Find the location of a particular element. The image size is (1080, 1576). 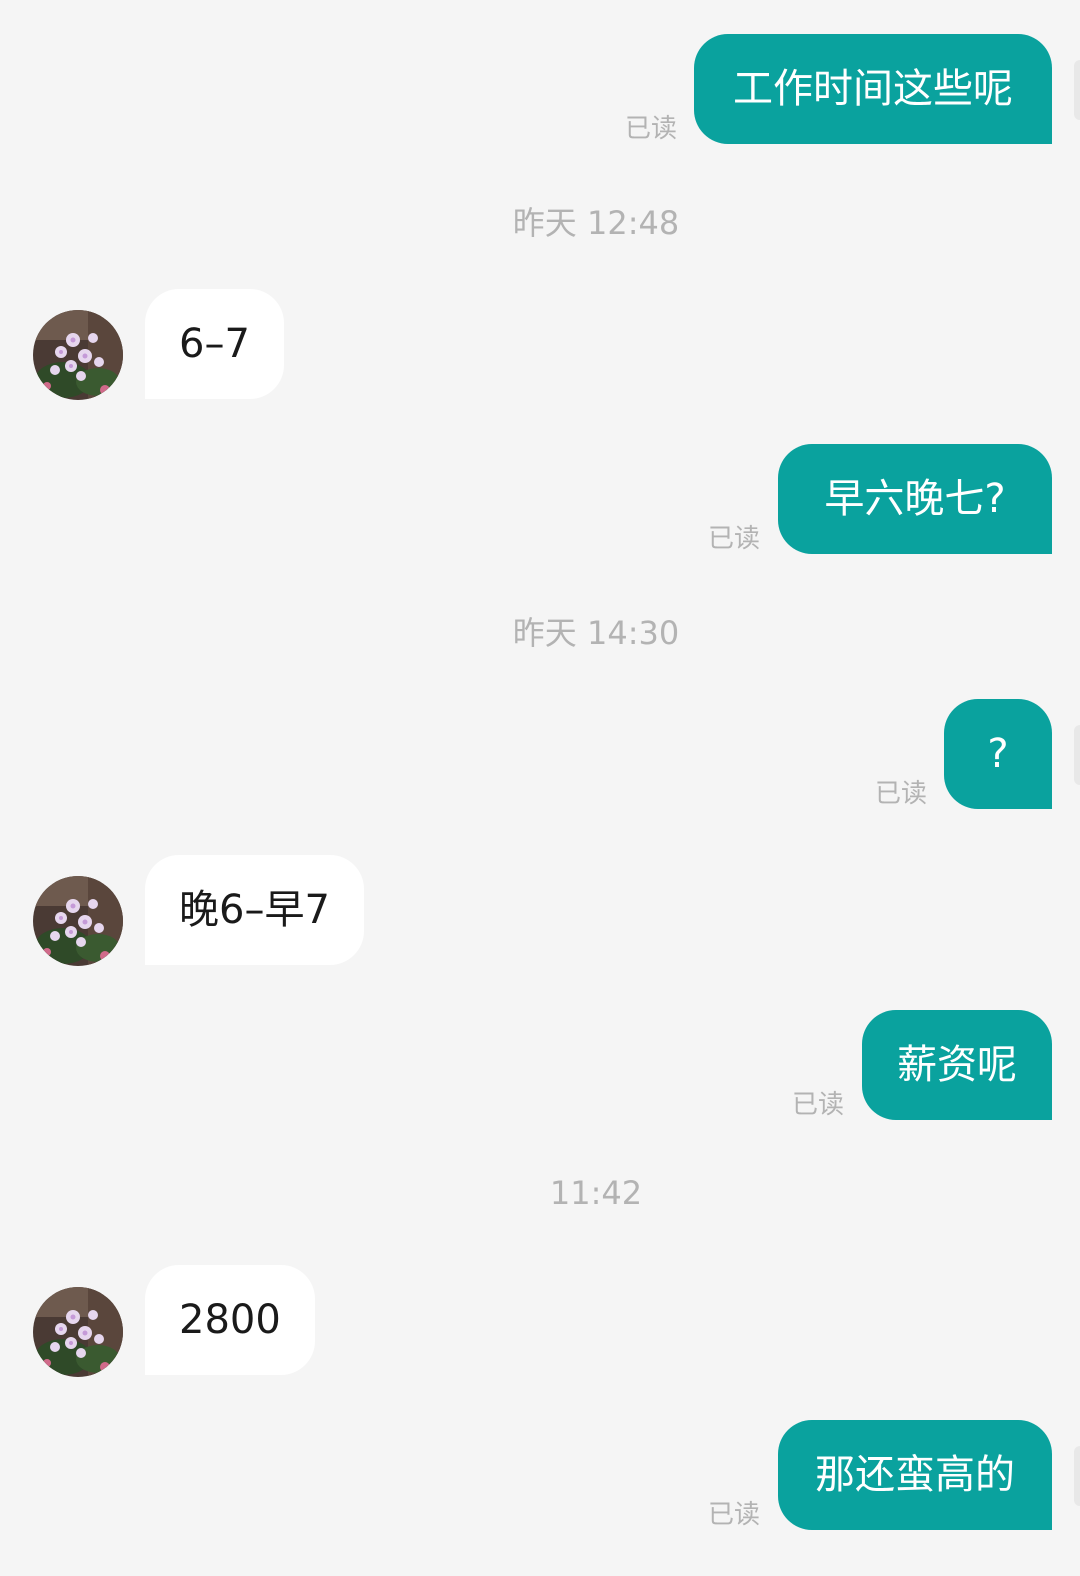

outgoing-message-bubble: 早六晚七? is located at coordinates (915, 499).